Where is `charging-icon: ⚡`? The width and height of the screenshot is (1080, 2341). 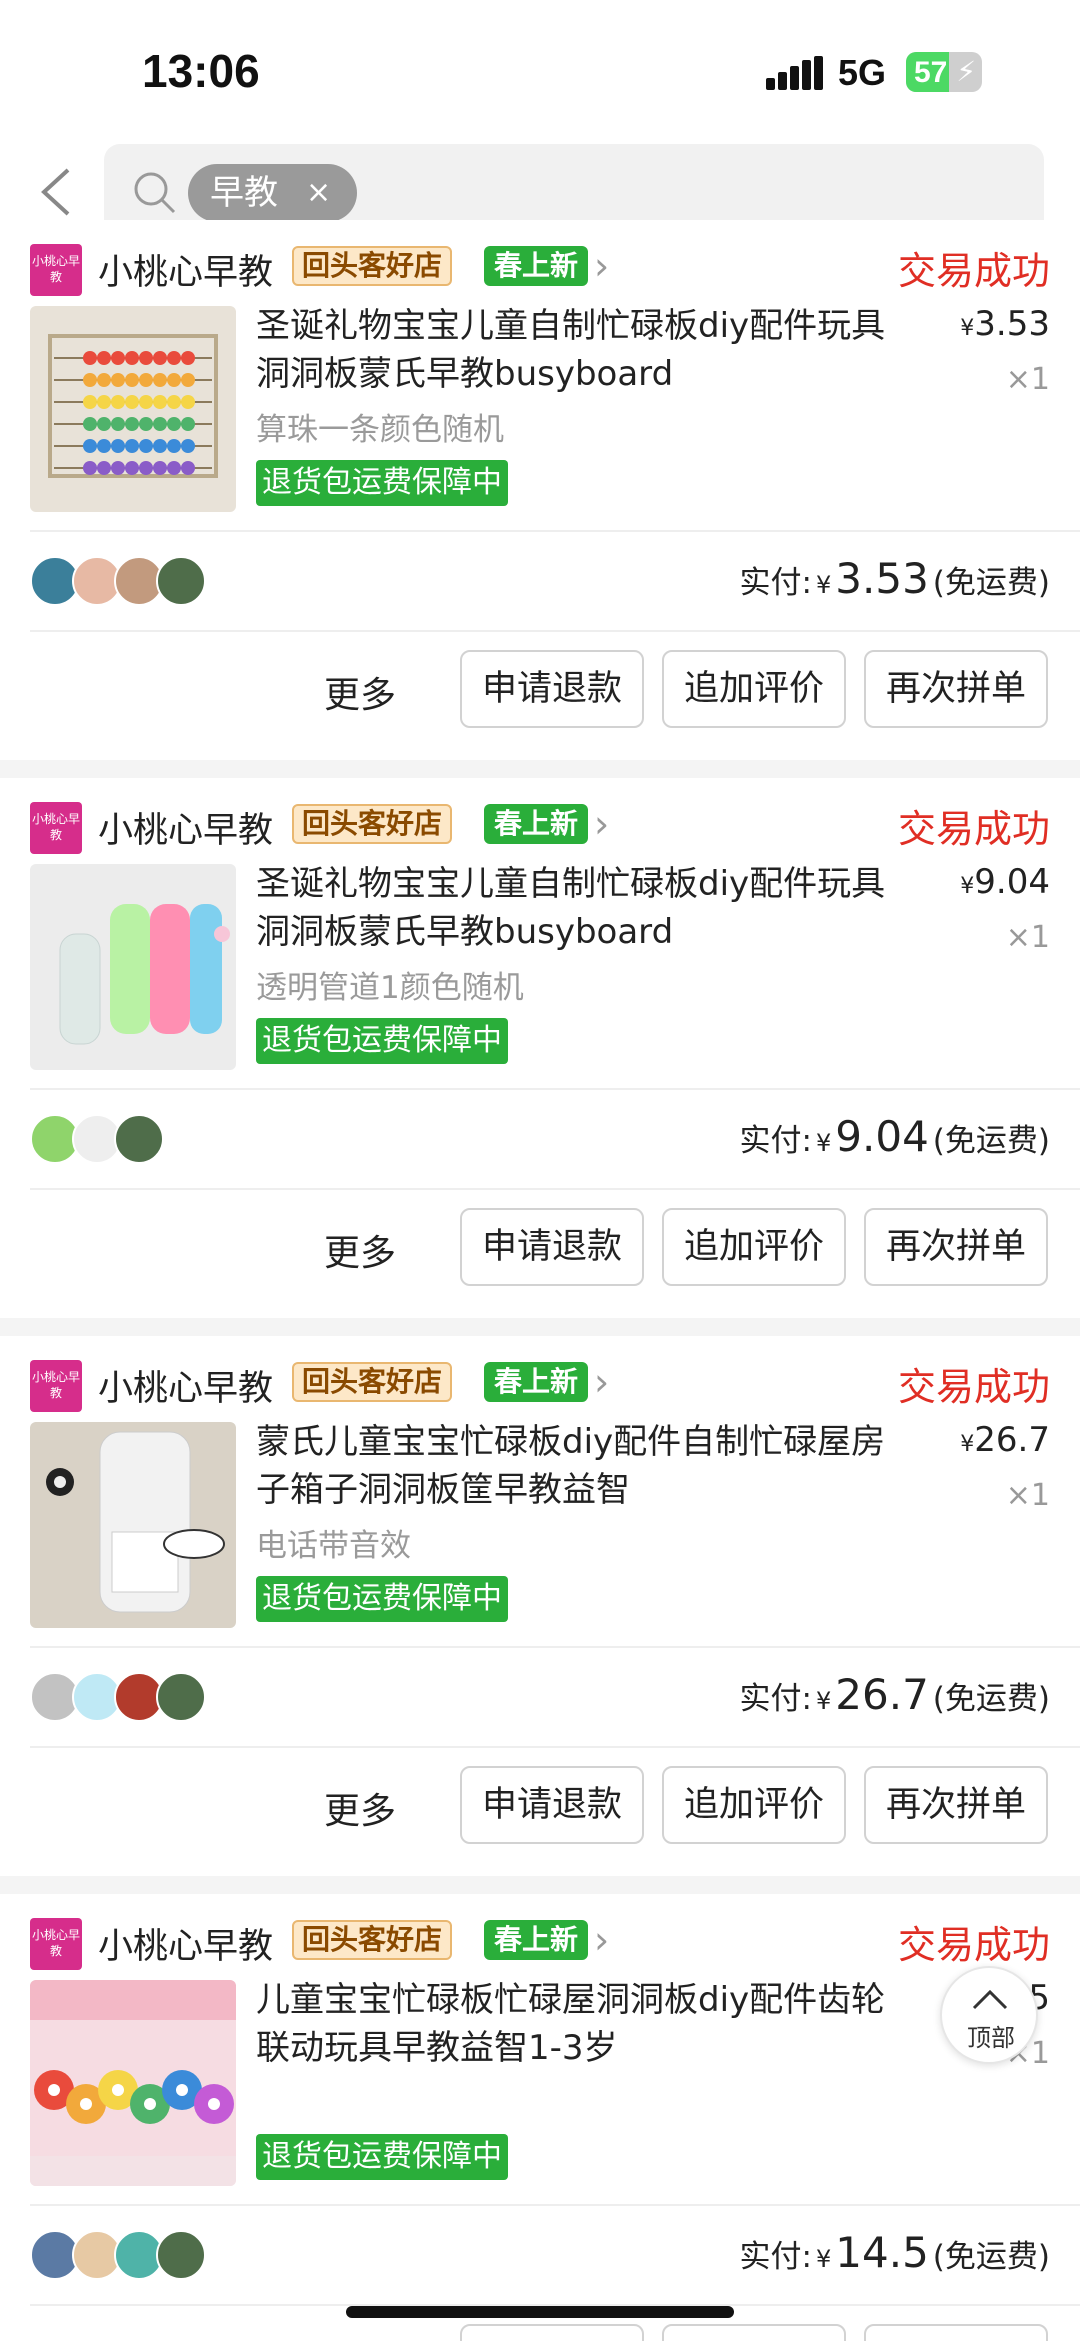 charging-icon: ⚡ is located at coordinates (966, 71).